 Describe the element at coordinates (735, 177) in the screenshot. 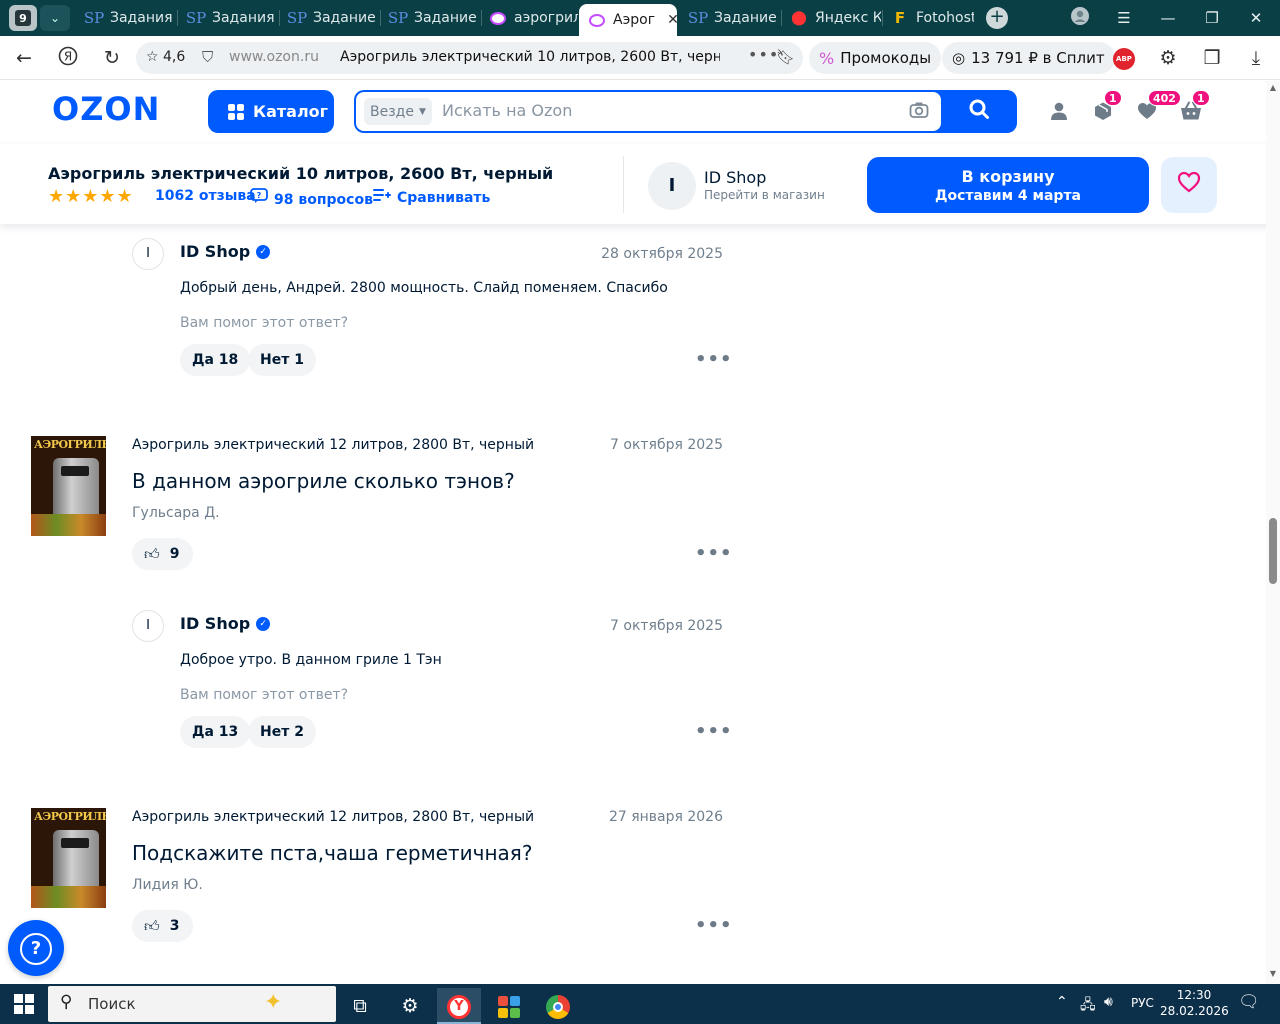

I see `shop-name: ID Shop` at that location.